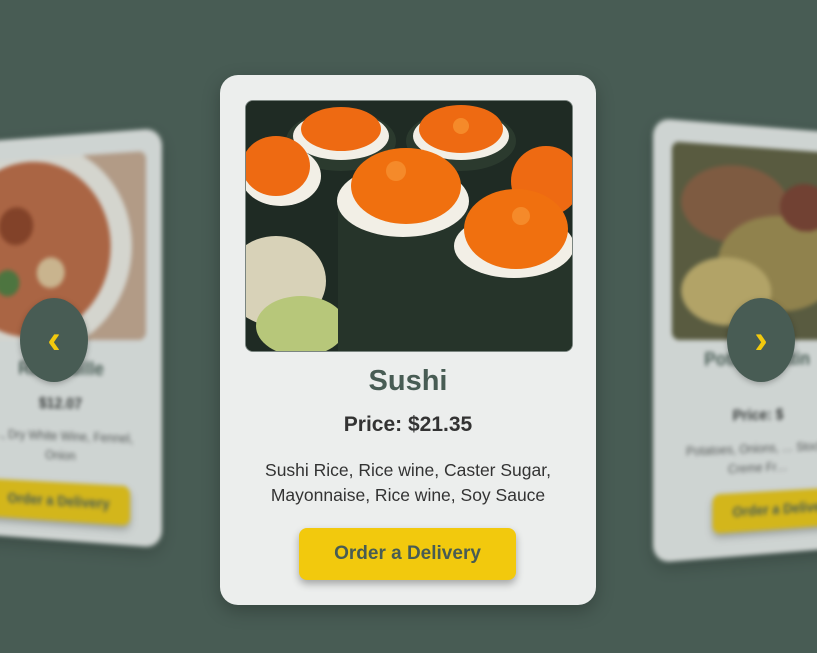 The height and width of the screenshot is (653, 817). I want to click on dish-price: Price: $, so click(758, 415).